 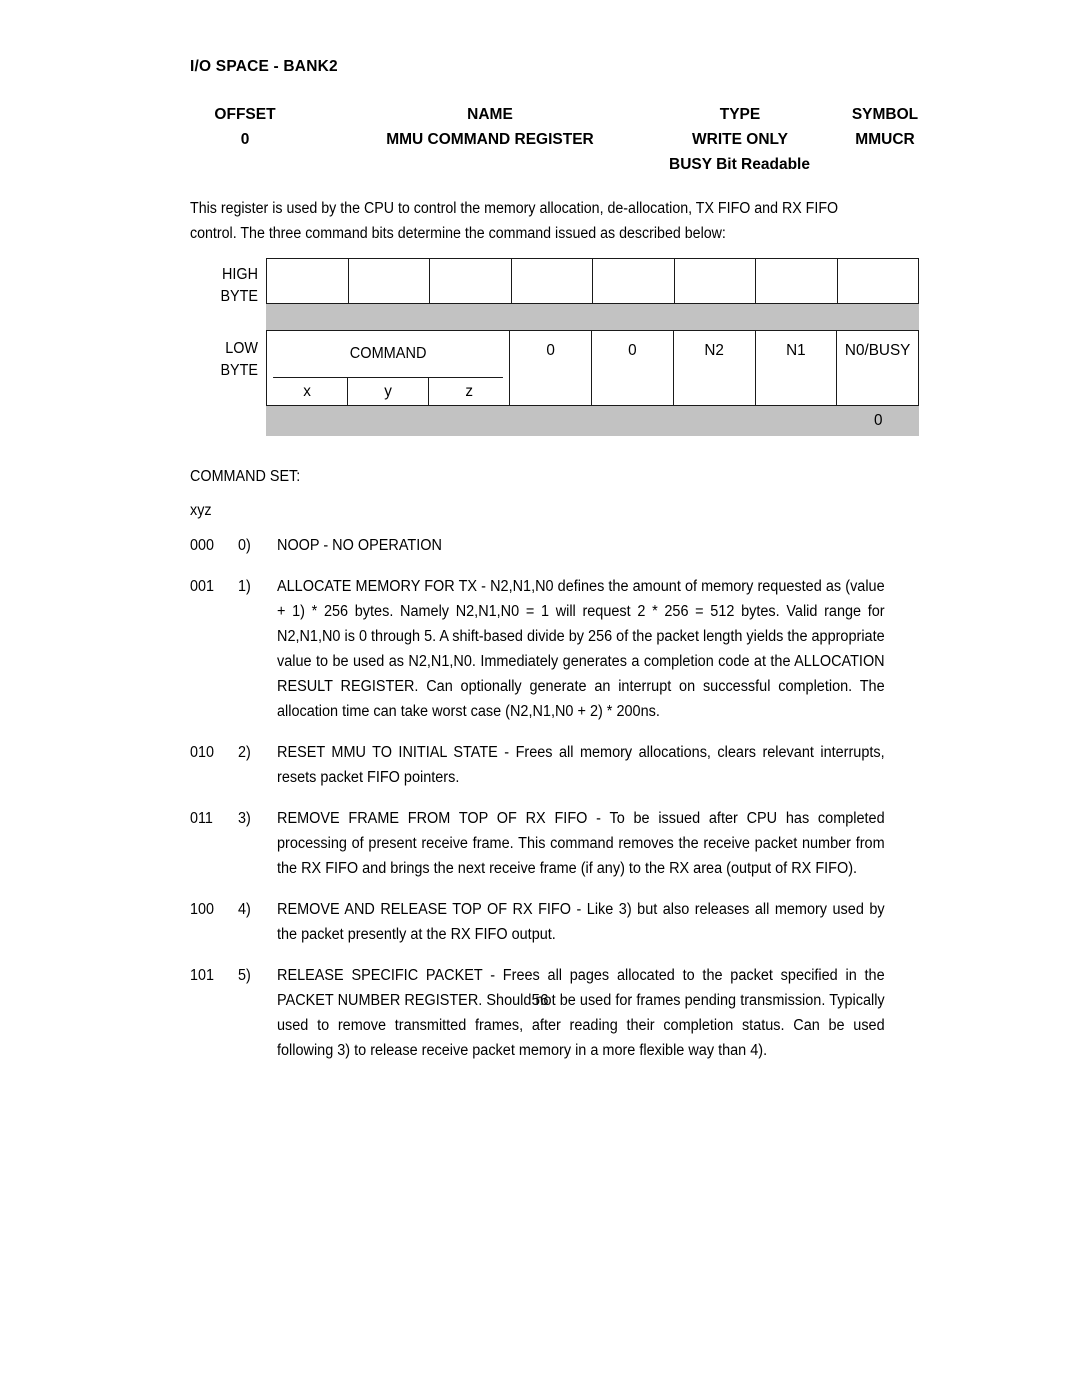 I want to click on low-byte-bit-cell-n0-busy: N0/BUSY, so click(x=878, y=368).